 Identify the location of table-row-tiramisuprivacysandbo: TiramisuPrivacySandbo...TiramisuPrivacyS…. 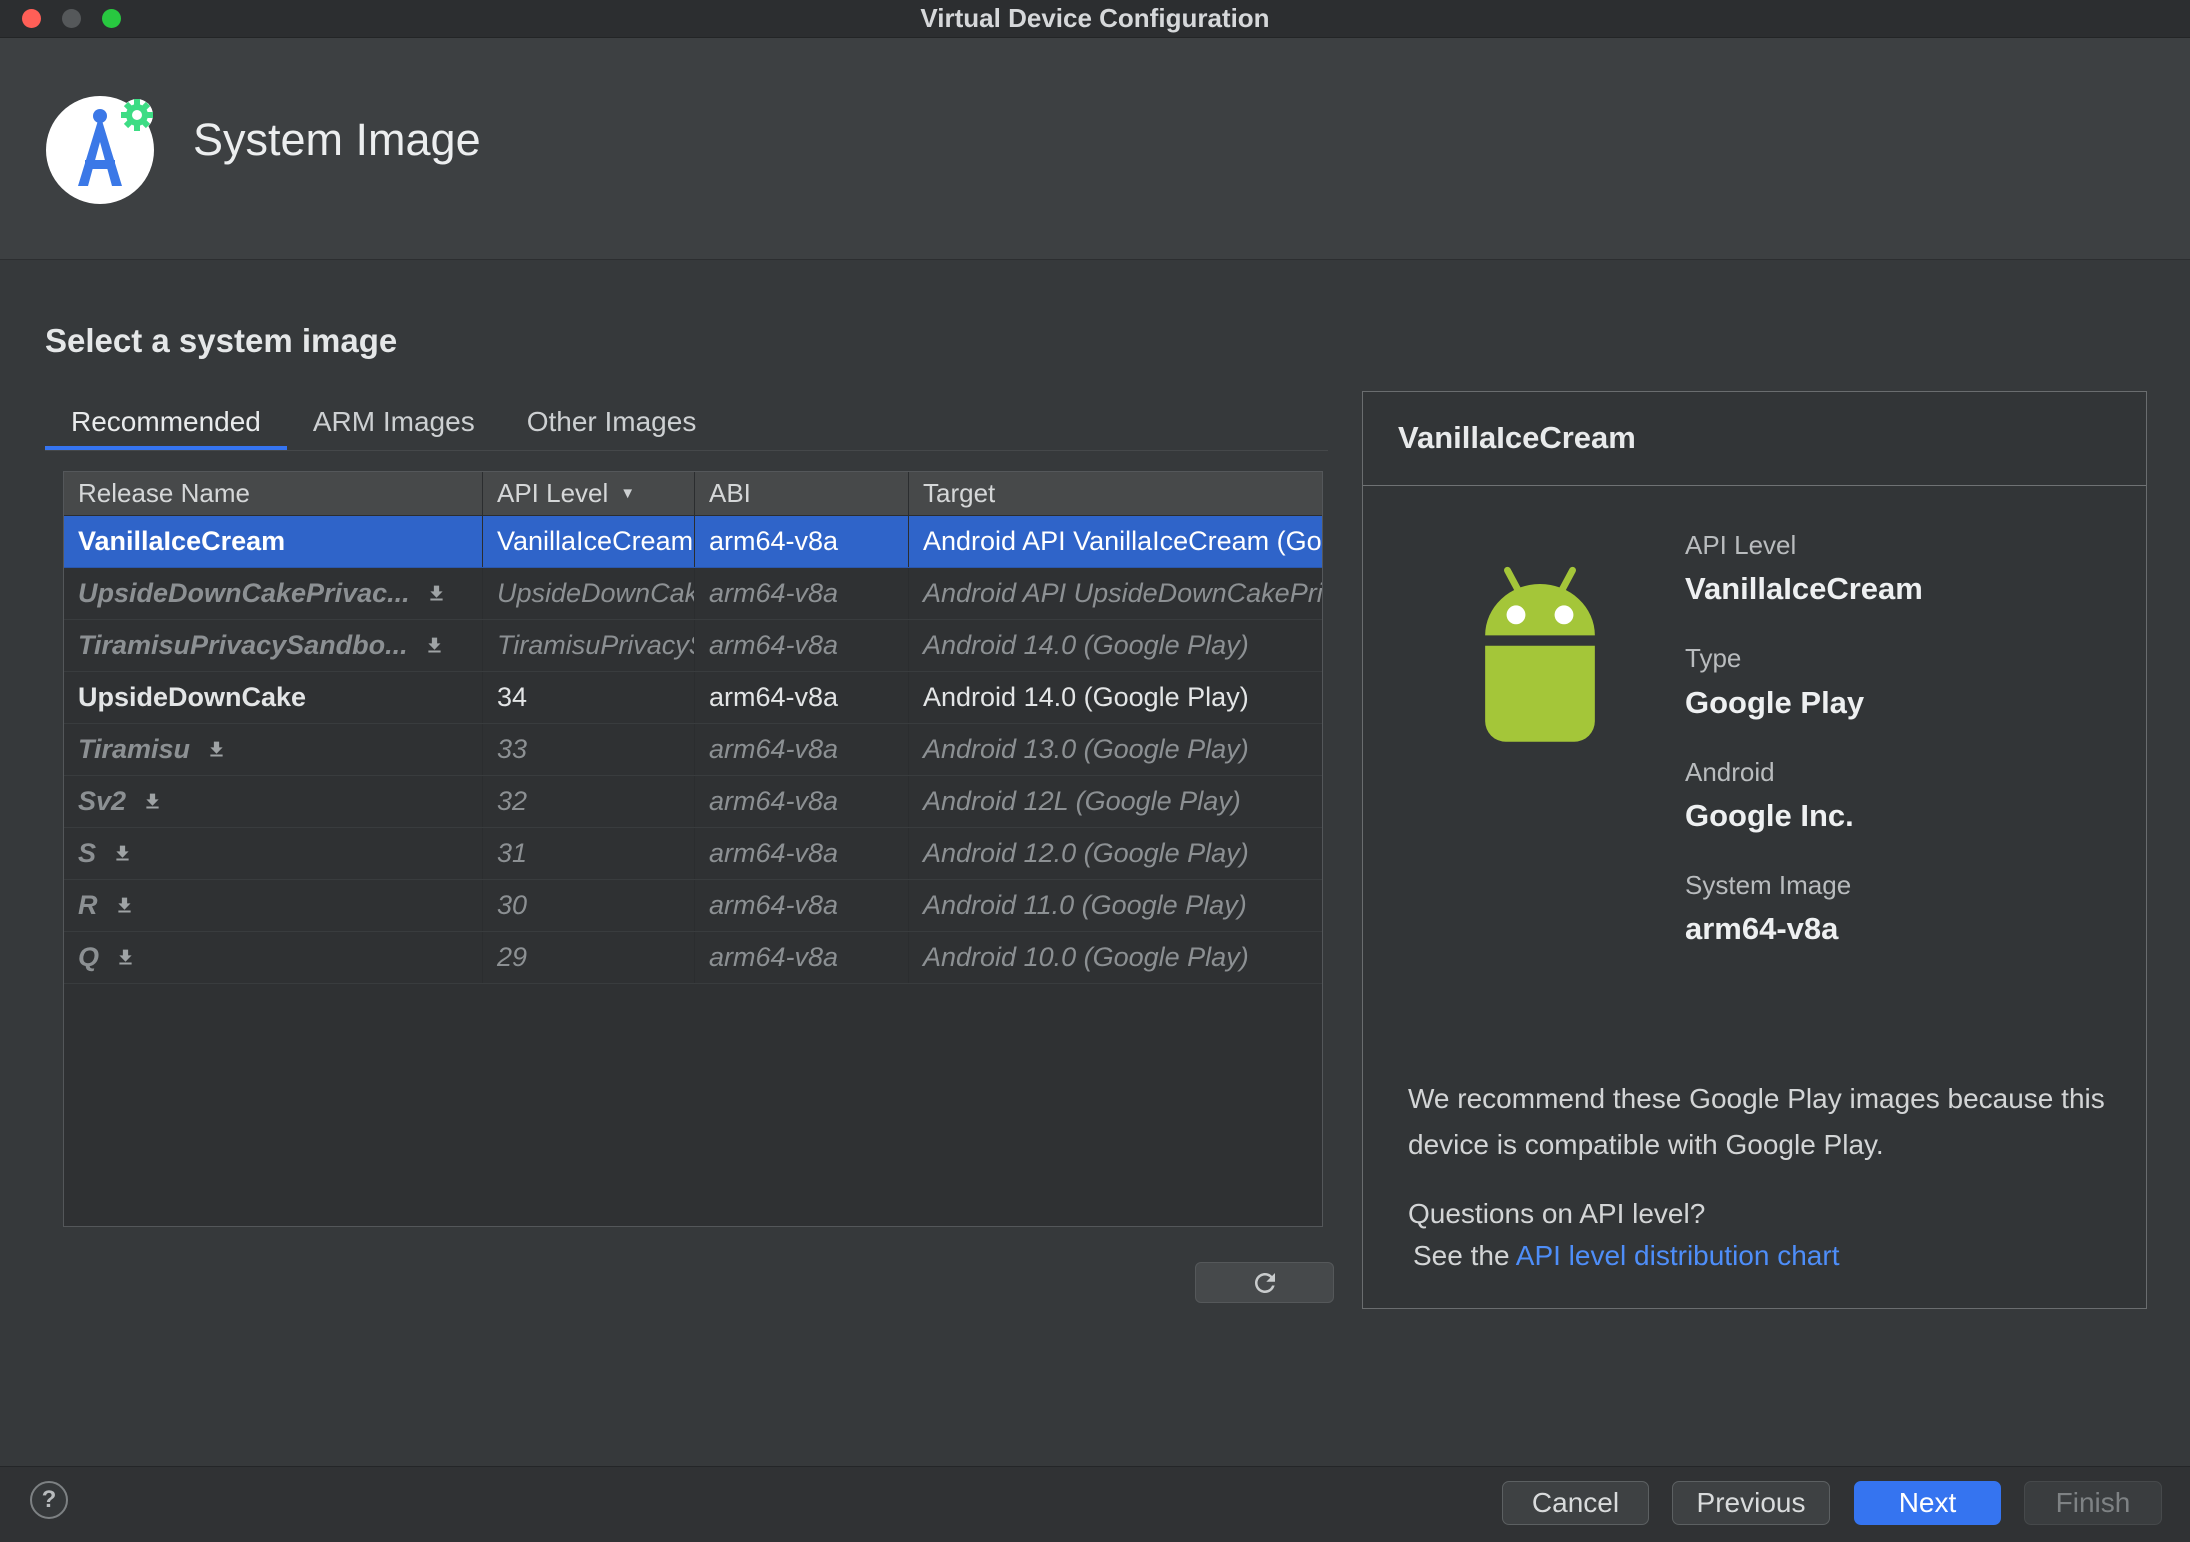
(693, 646).